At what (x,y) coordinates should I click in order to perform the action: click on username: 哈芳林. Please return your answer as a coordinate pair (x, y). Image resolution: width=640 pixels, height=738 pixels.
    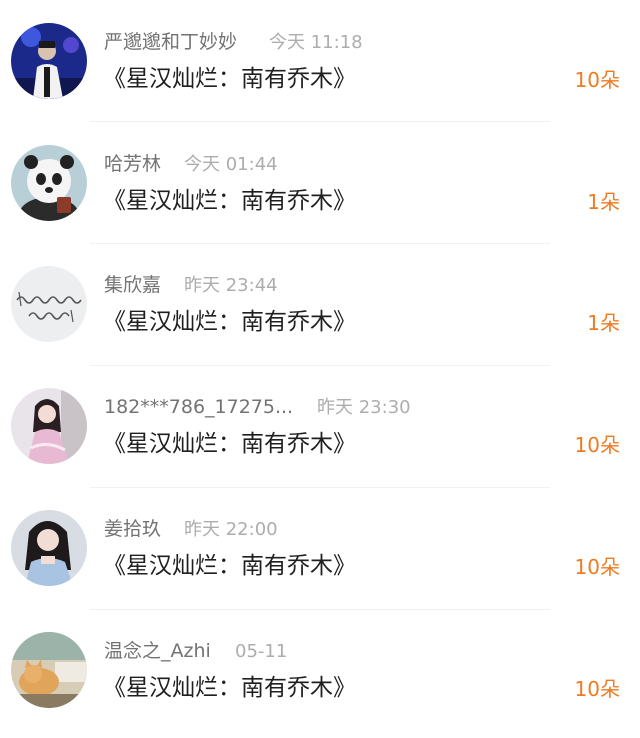
    Looking at the image, I should click on (133, 164).